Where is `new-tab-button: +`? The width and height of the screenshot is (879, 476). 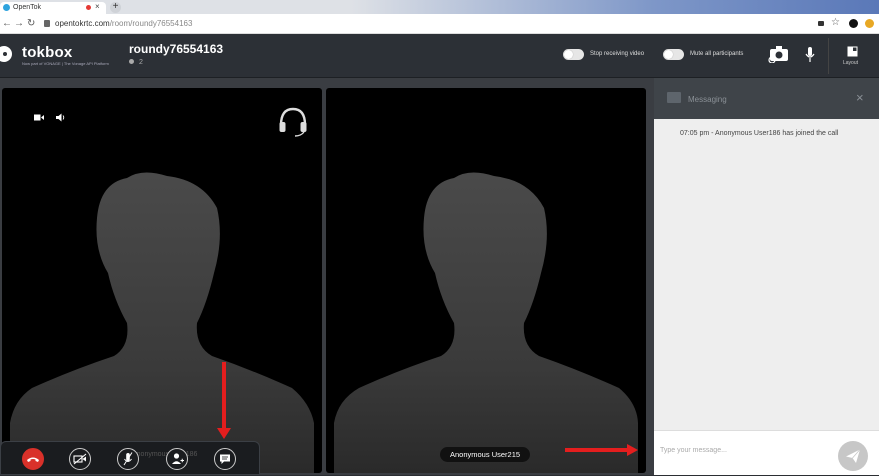
new-tab-button: + is located at coordinates (115, 7).